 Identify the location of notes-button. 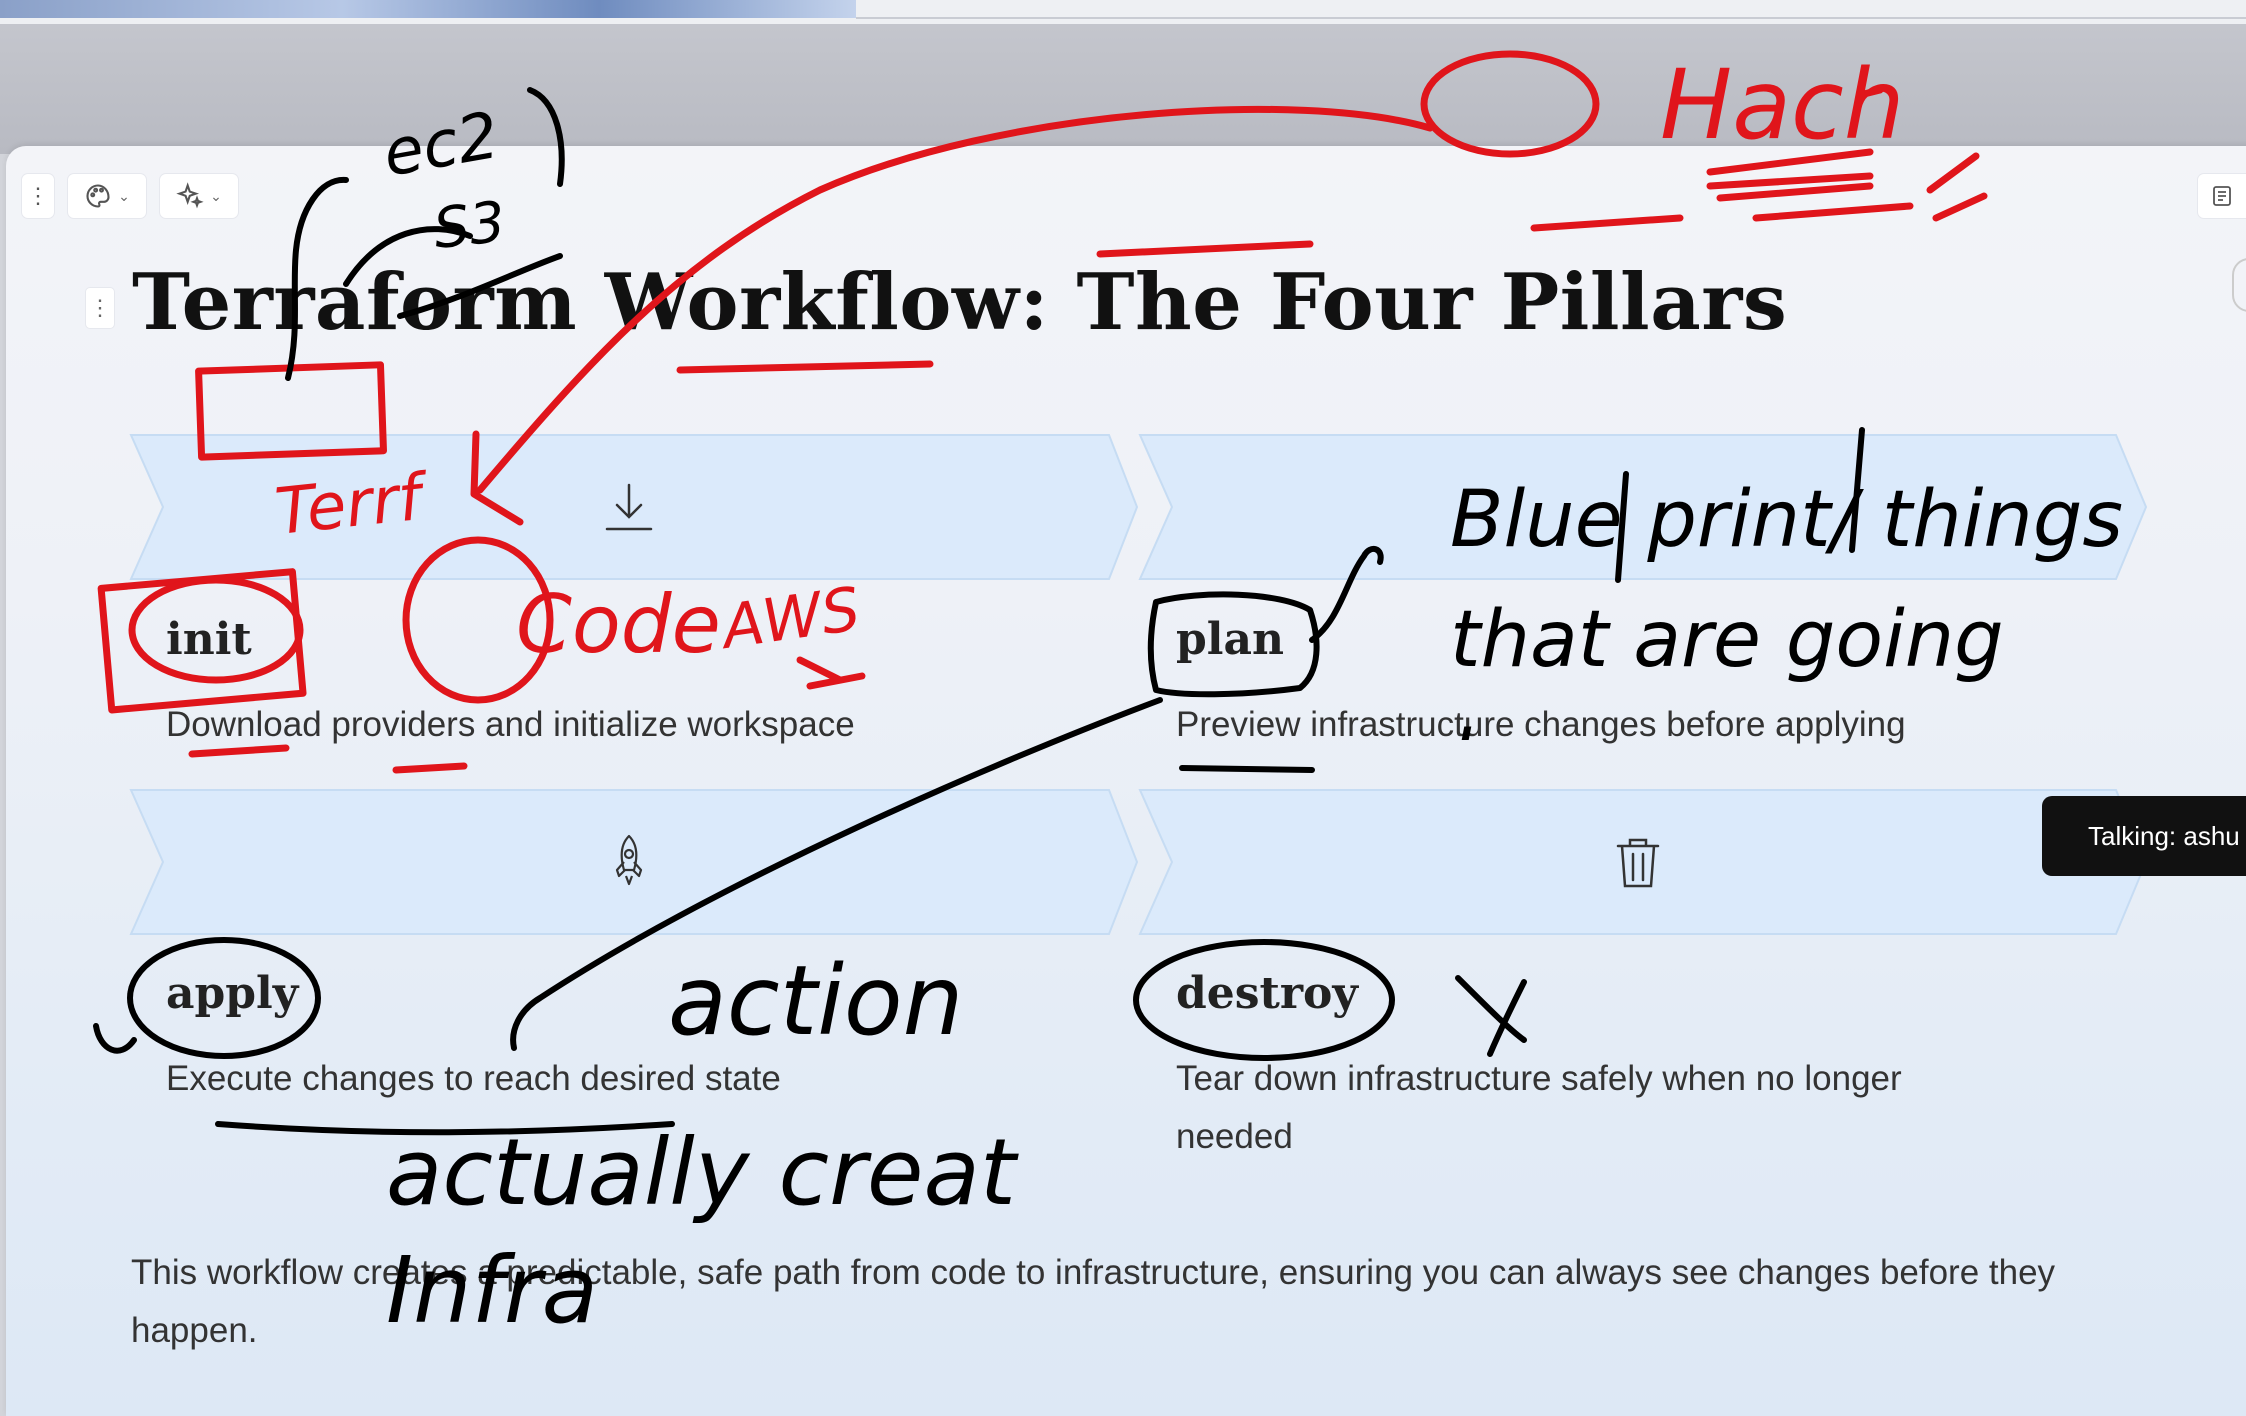
(2222, 196).